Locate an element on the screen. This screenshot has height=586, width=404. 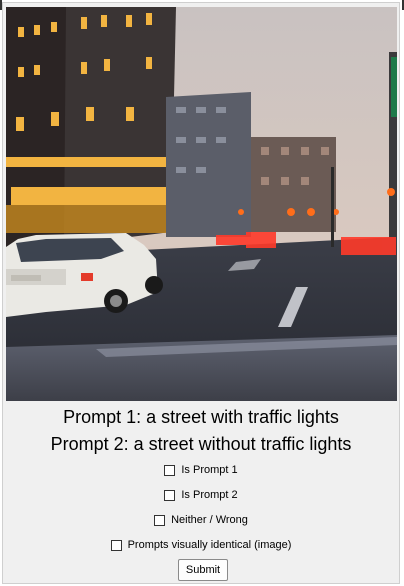
option-is-prompt-2: Is Prompt 2 is located at coordinates (201, 495).